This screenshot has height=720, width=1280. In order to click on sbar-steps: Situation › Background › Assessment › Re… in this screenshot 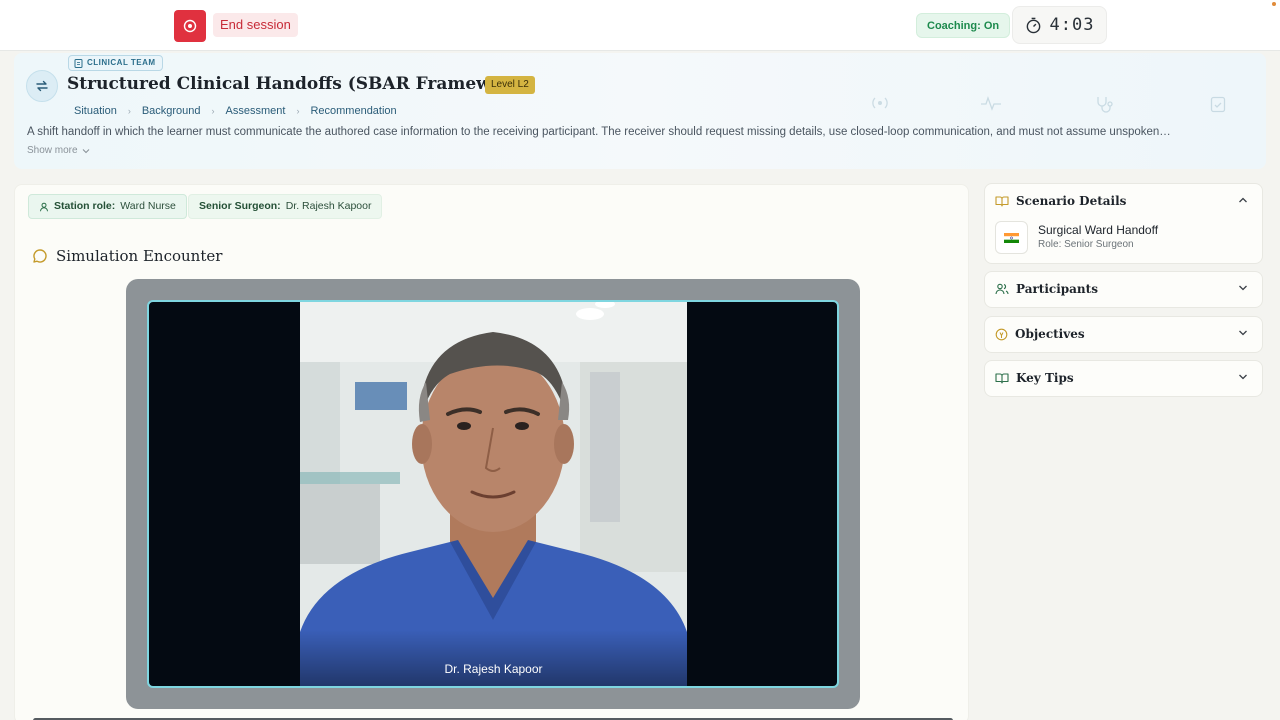, I will do `click(235, 111)`.